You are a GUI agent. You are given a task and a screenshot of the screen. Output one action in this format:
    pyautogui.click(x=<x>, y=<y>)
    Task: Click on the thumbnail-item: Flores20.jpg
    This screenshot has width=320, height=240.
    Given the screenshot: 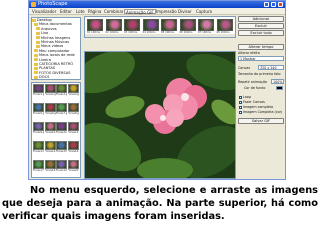 What is the action you would take?
    pyautogui.click(x=73, y=167)
    